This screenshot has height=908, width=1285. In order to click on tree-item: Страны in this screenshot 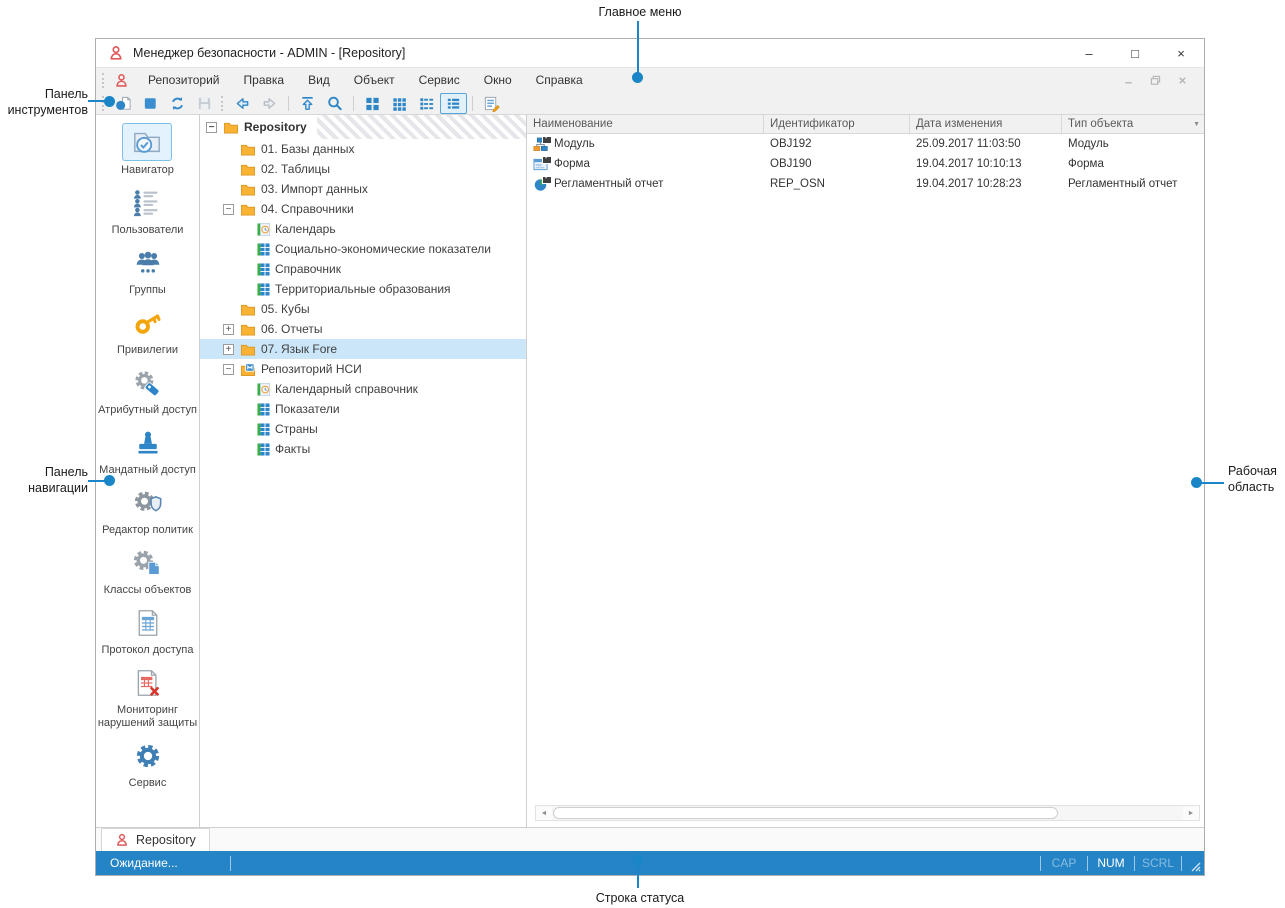, I will do `click(363, 429)`.